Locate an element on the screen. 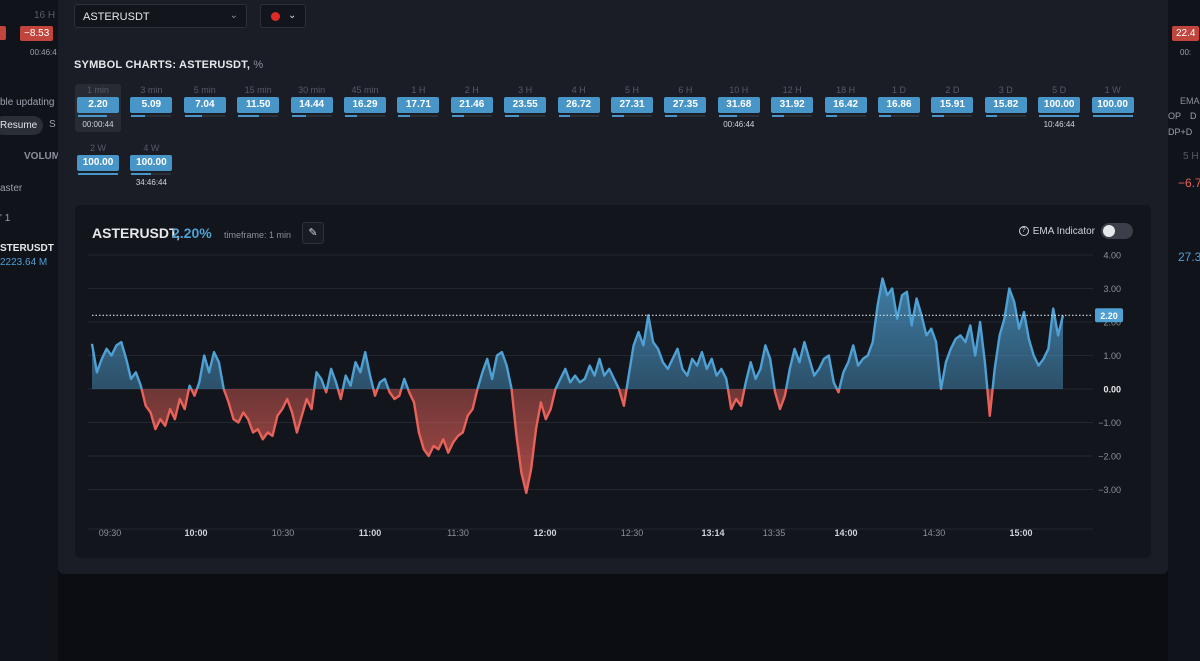 The width and height of the screenshot is (1200, 661). bg-countdown: 00:46:4 is located at coordinates (43, 52).